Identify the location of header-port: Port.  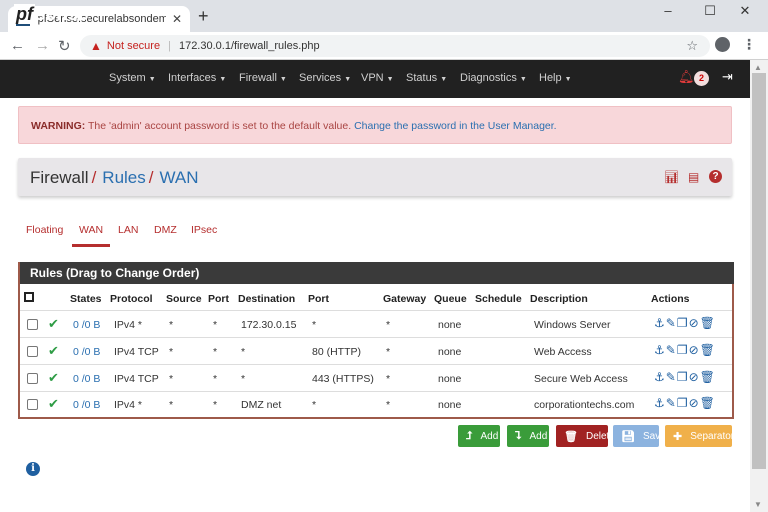
(218, 299).